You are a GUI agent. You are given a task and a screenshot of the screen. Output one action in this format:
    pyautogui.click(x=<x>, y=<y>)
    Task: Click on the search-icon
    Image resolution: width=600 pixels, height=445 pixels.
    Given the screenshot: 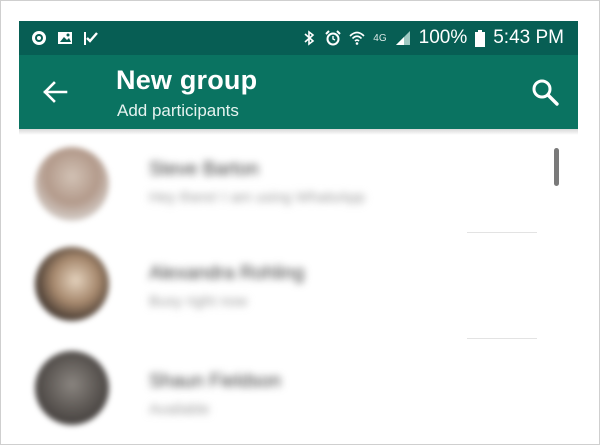 What is the action you would take?
    pyautogui.click(x=545, y=92)
    